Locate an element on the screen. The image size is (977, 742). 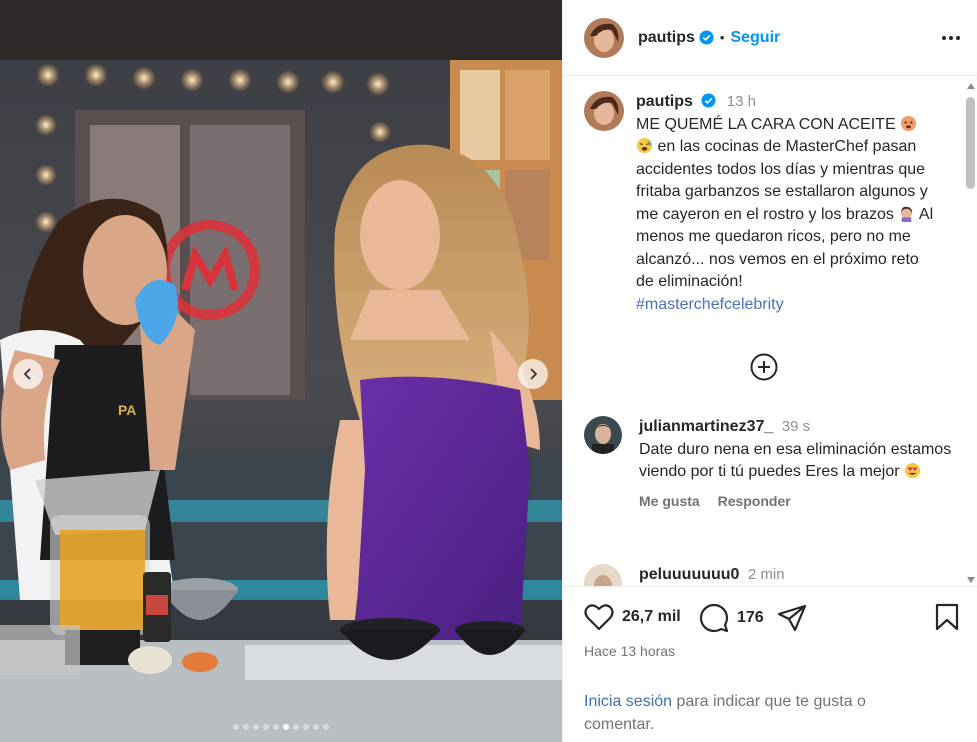
likes-count: 26,7 mil is located at coordinates (651, 617).